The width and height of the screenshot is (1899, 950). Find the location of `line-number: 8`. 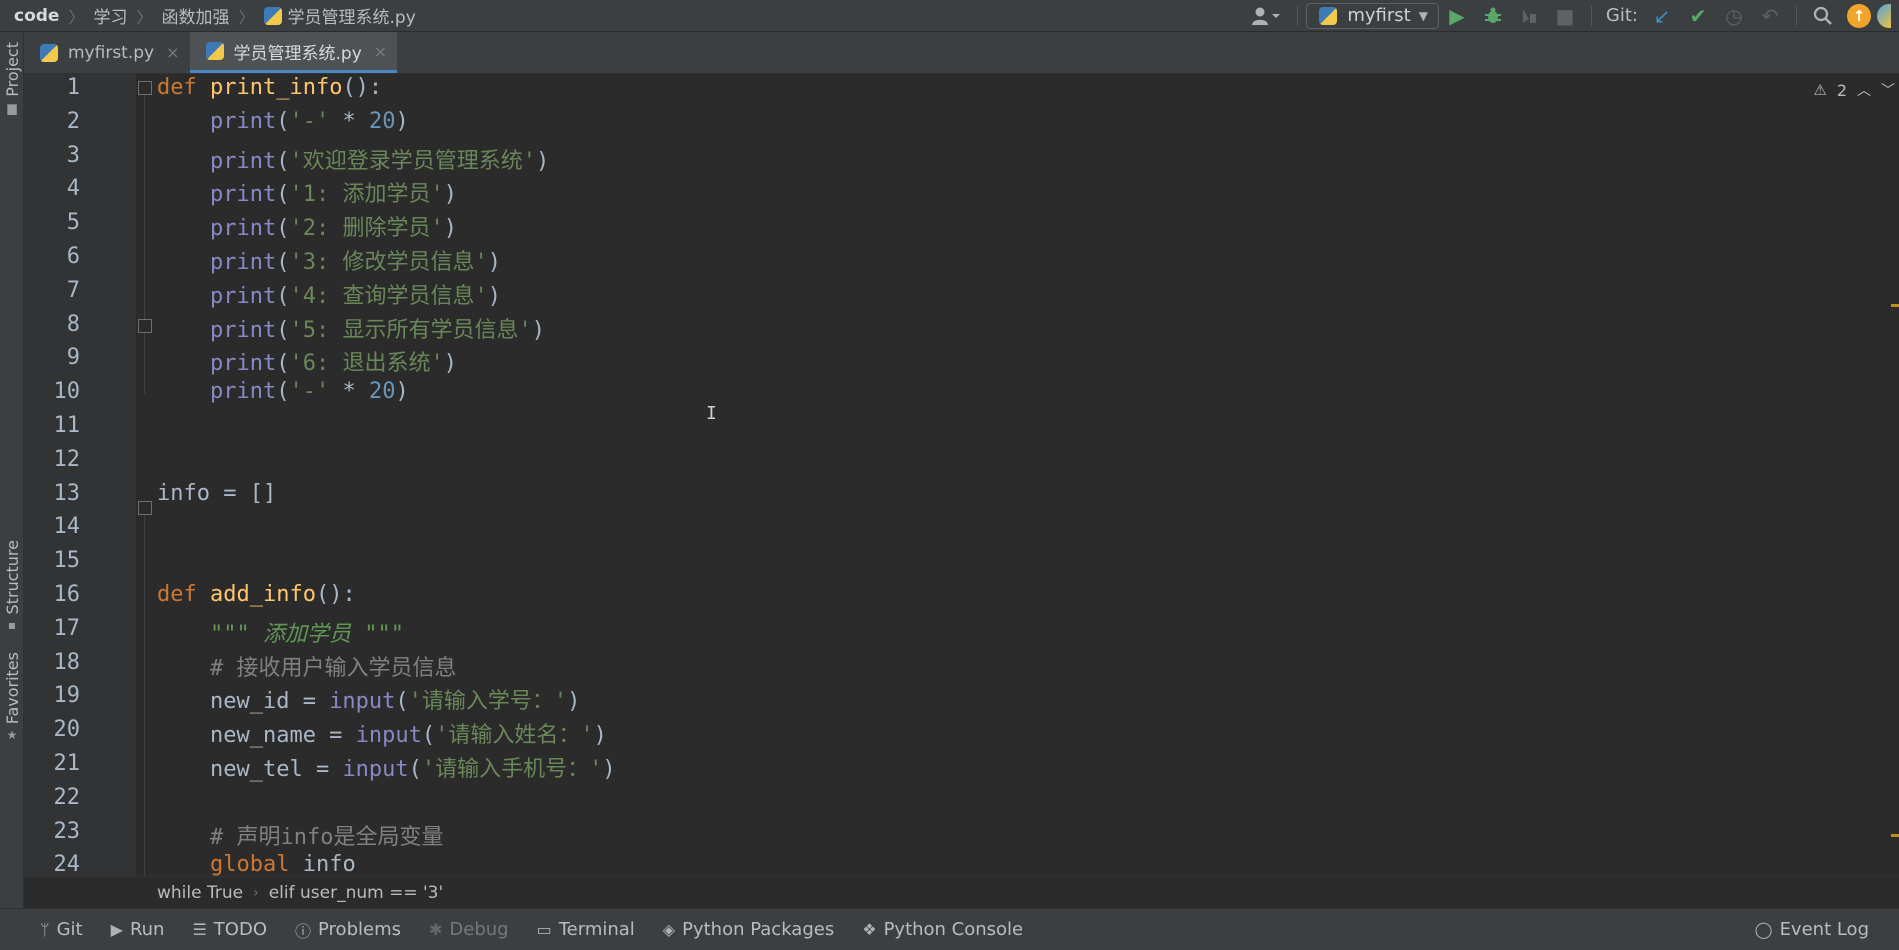

line-number: 8 is located at coordinates (52, 324).